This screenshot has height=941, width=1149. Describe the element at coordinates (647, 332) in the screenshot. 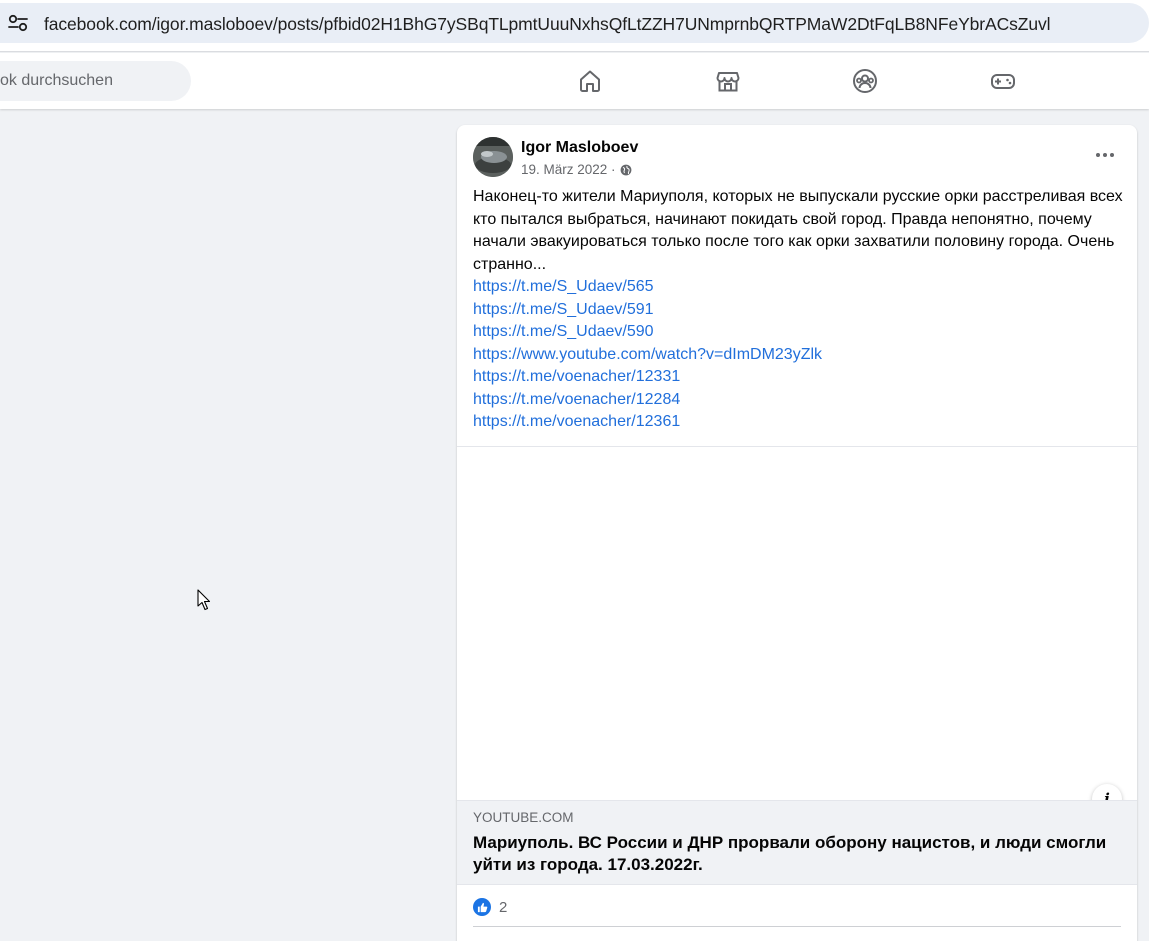

I see `post-link: https://t.me/S_Udaev/590` at that location.